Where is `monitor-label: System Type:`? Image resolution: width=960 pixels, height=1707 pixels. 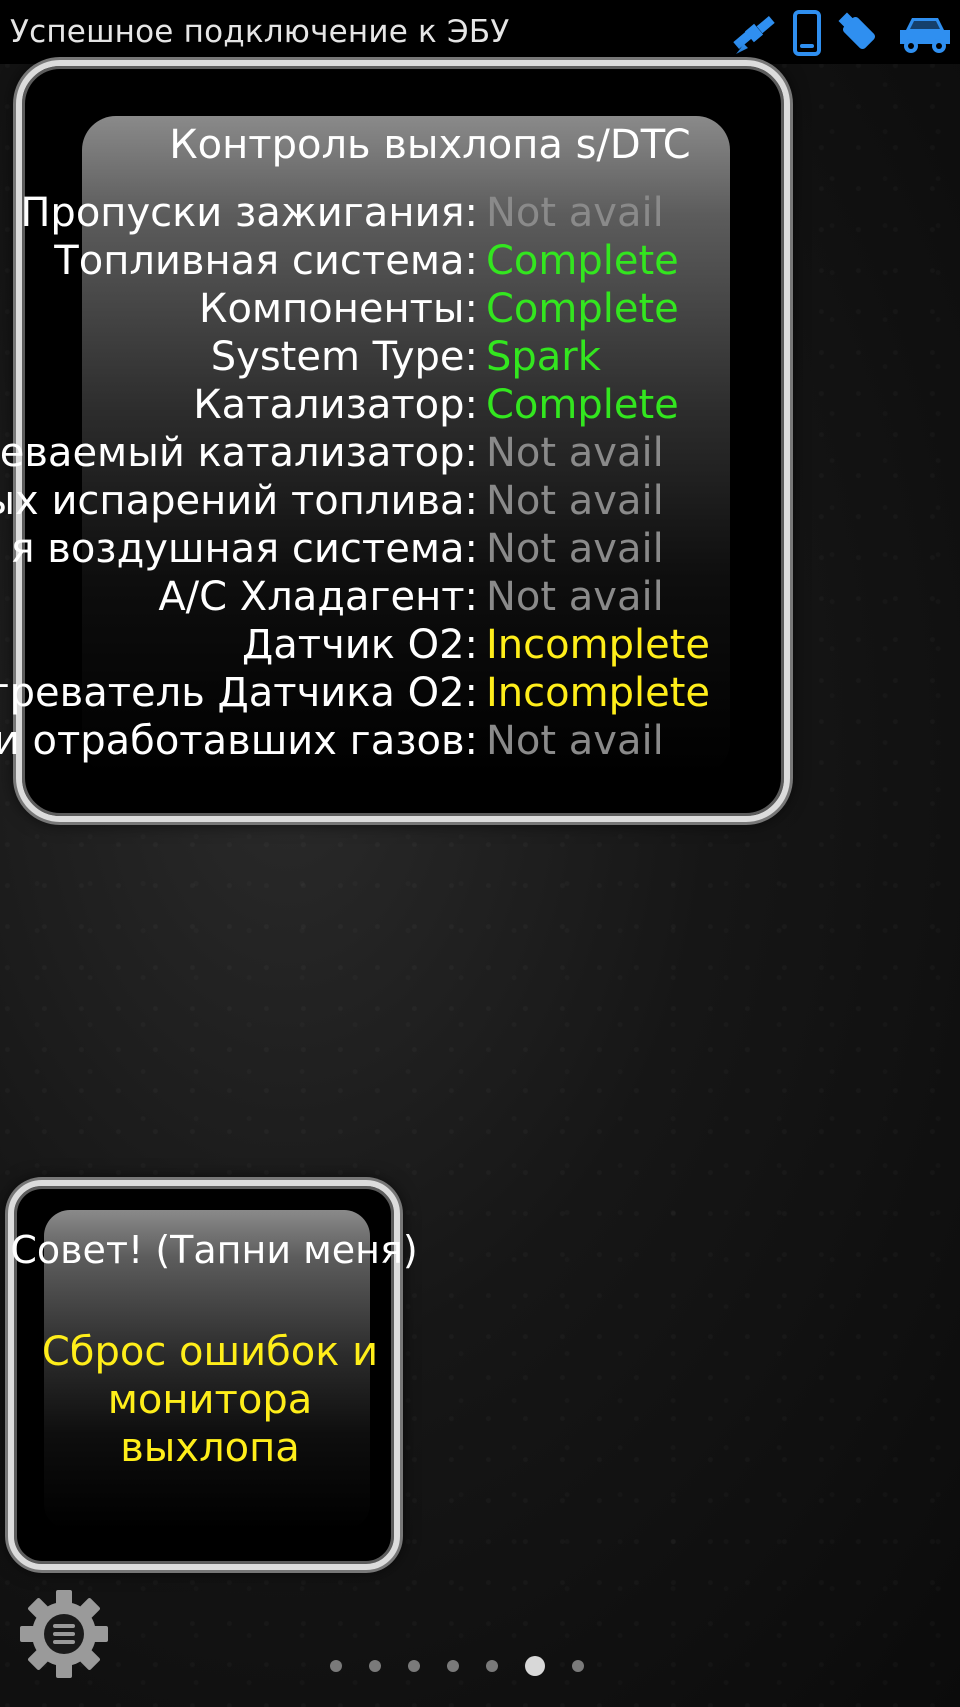
monitor-label: System Type: is located at coordinates (344, 357).